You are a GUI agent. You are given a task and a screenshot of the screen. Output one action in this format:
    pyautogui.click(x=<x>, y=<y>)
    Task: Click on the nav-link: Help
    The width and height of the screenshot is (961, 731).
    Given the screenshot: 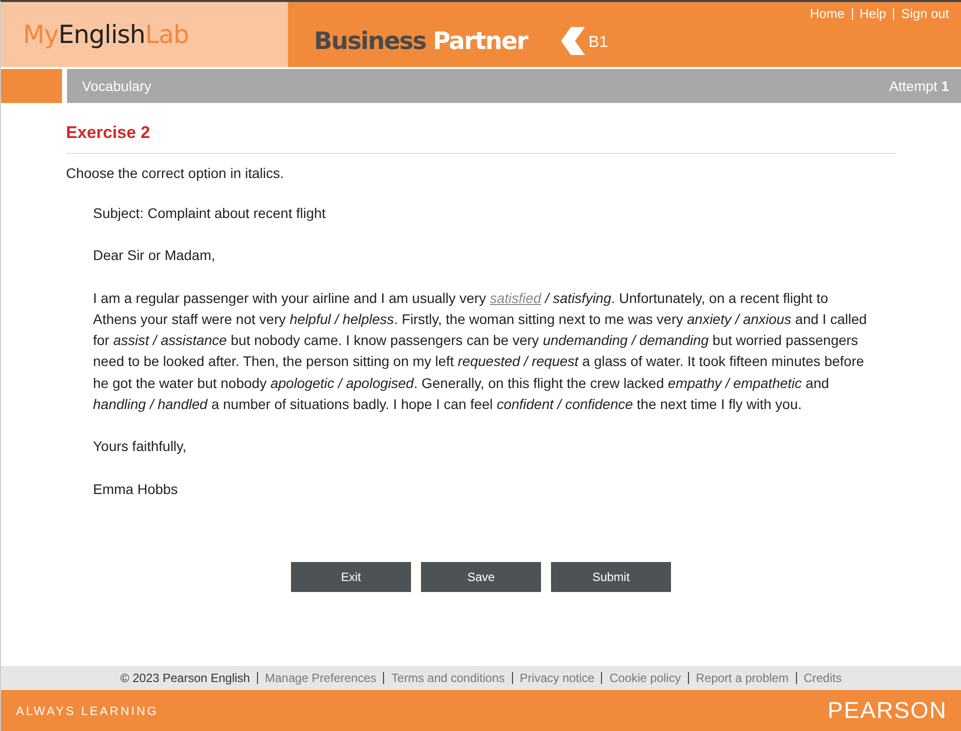 What is the action you would take?
    pyautogui.click(x=873, y=13)
    